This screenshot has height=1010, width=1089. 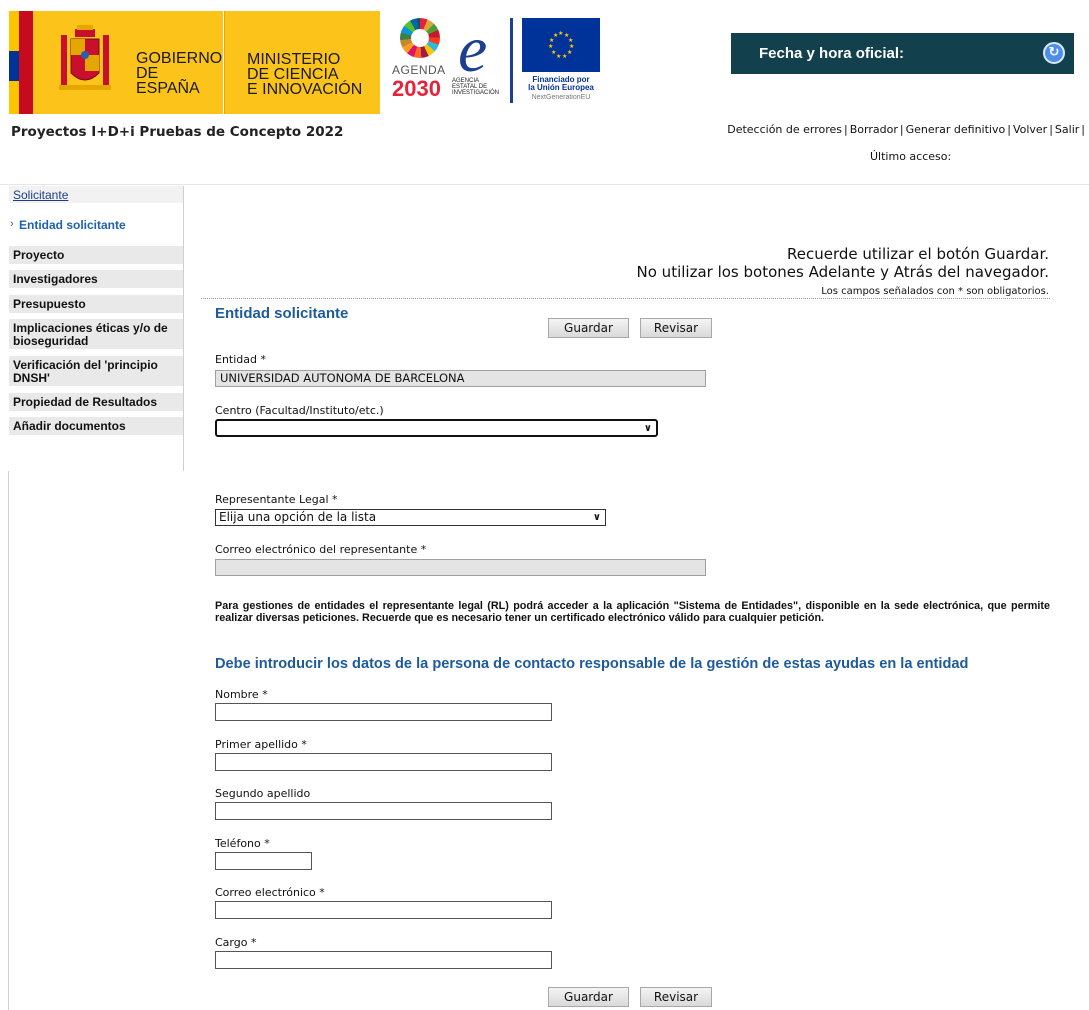 I want to click on link-deteccion-errores: Detección de errores, so click(x=784, y=129).